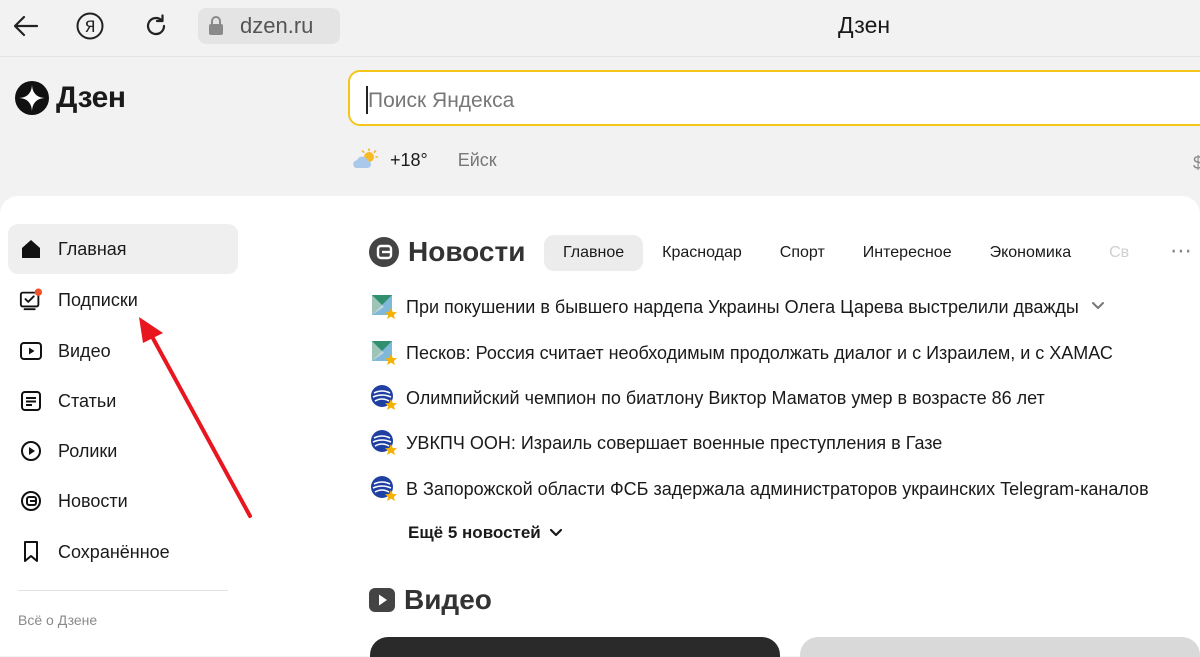 This screenshot has width=1200, height=657. I want to click on dzen-logo: Дзен, so click(70, 98).